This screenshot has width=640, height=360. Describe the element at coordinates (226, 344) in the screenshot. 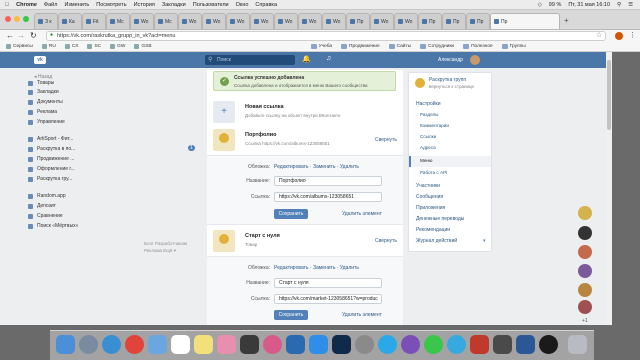

I see `photos-icon` at that location.